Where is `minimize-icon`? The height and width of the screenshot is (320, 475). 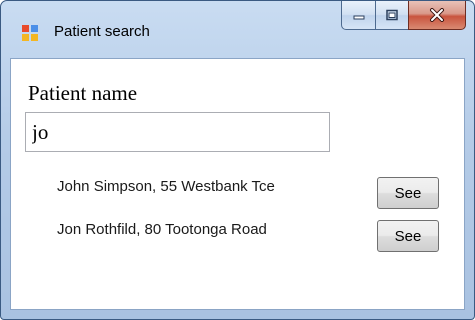
minimize-icon is located at coordinates (358, 17).